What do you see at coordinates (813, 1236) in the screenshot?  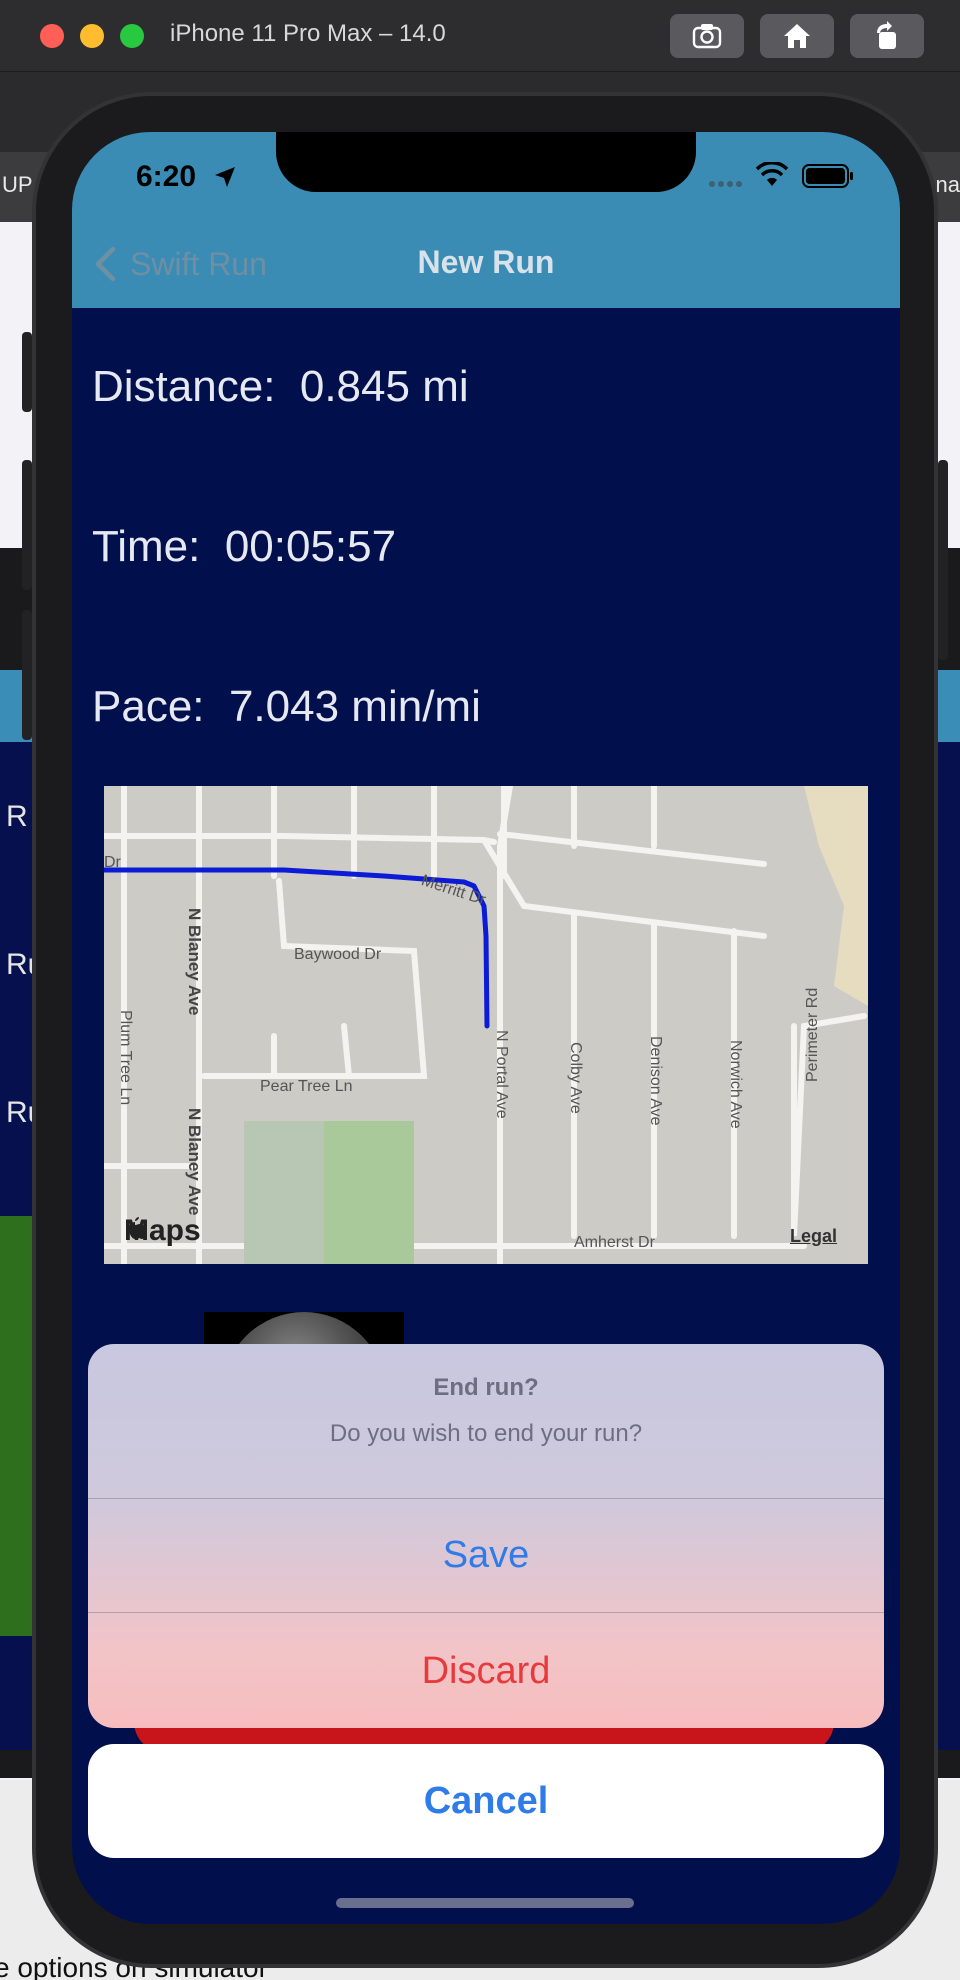 I see `map-legal-link: Legal` at bounding box center [813, 1236].